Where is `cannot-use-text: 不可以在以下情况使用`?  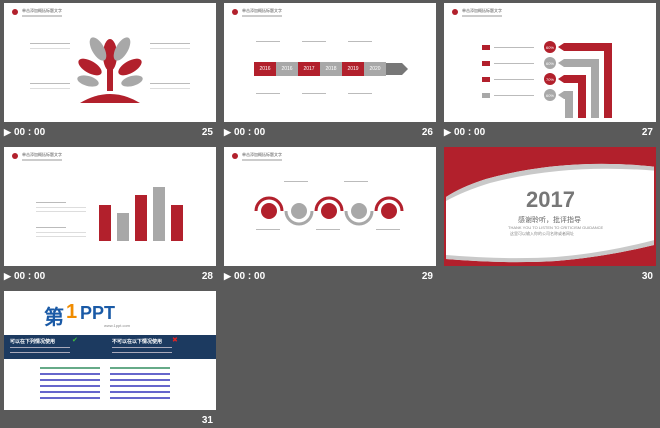
cannot-use-text: 不可以在以下情况使用 is located at coordinates (137, 342).